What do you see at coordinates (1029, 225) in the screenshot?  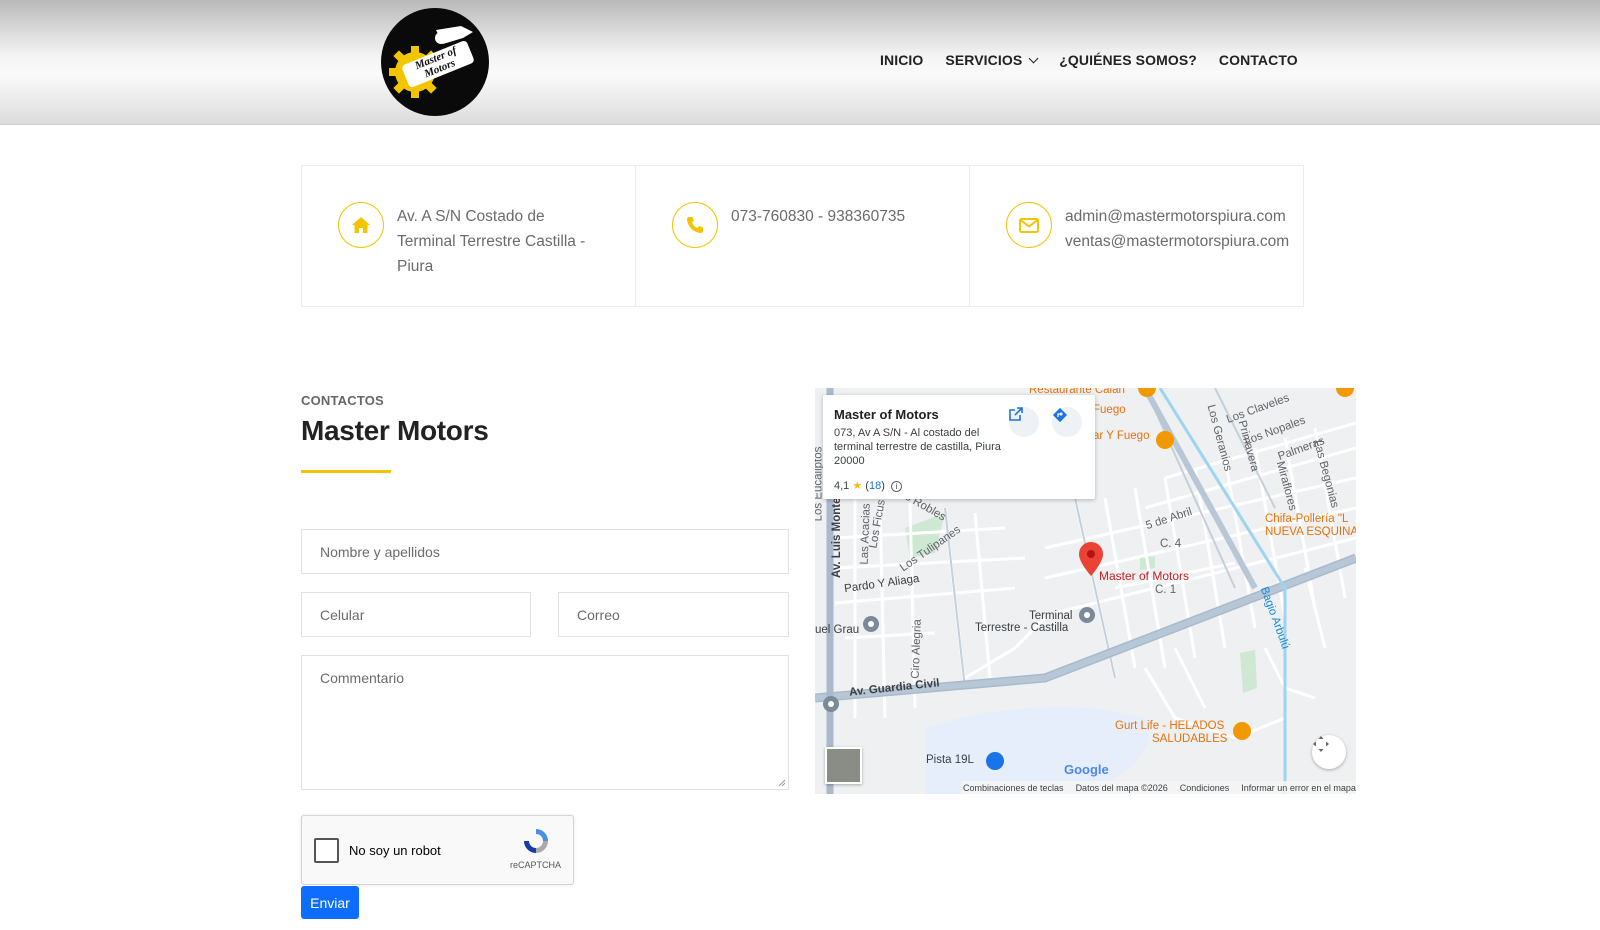 I see `envelope-icon` at bounding box center [1029, 225].